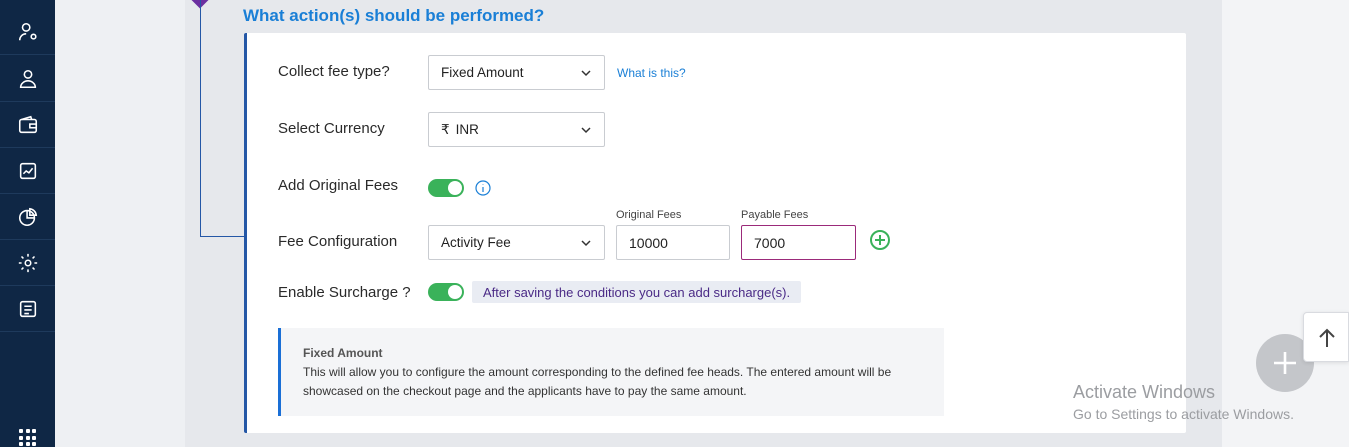 The width and height of the screenshot is (1349, 447). I want to click on sidebar-item-settings, so click(27, 263).